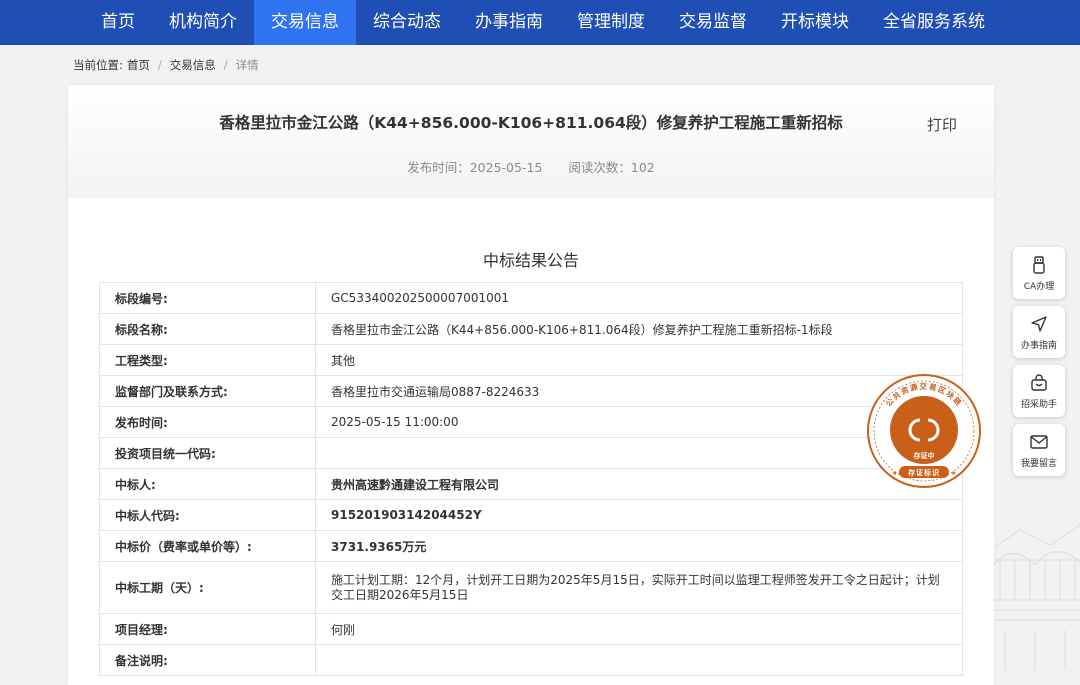 Image resolution: width=1080 pixels, height=685 pixels. Describe the element at coordinates (1038, 345) in the screenshot. I see `tool-label: 办事指南` at that location.